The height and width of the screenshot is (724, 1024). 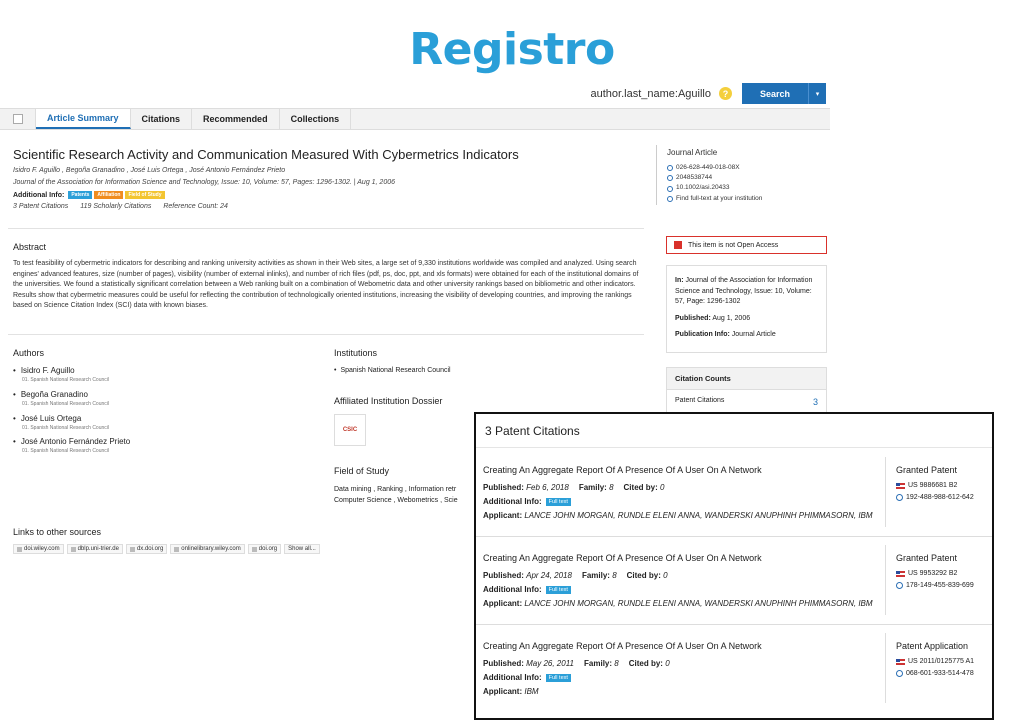 What do you see at coordinates (388, 401) in the screenshot?
I see `dossier-heading: Affiliated Institution Dossier` at bounding box center [388, 401].